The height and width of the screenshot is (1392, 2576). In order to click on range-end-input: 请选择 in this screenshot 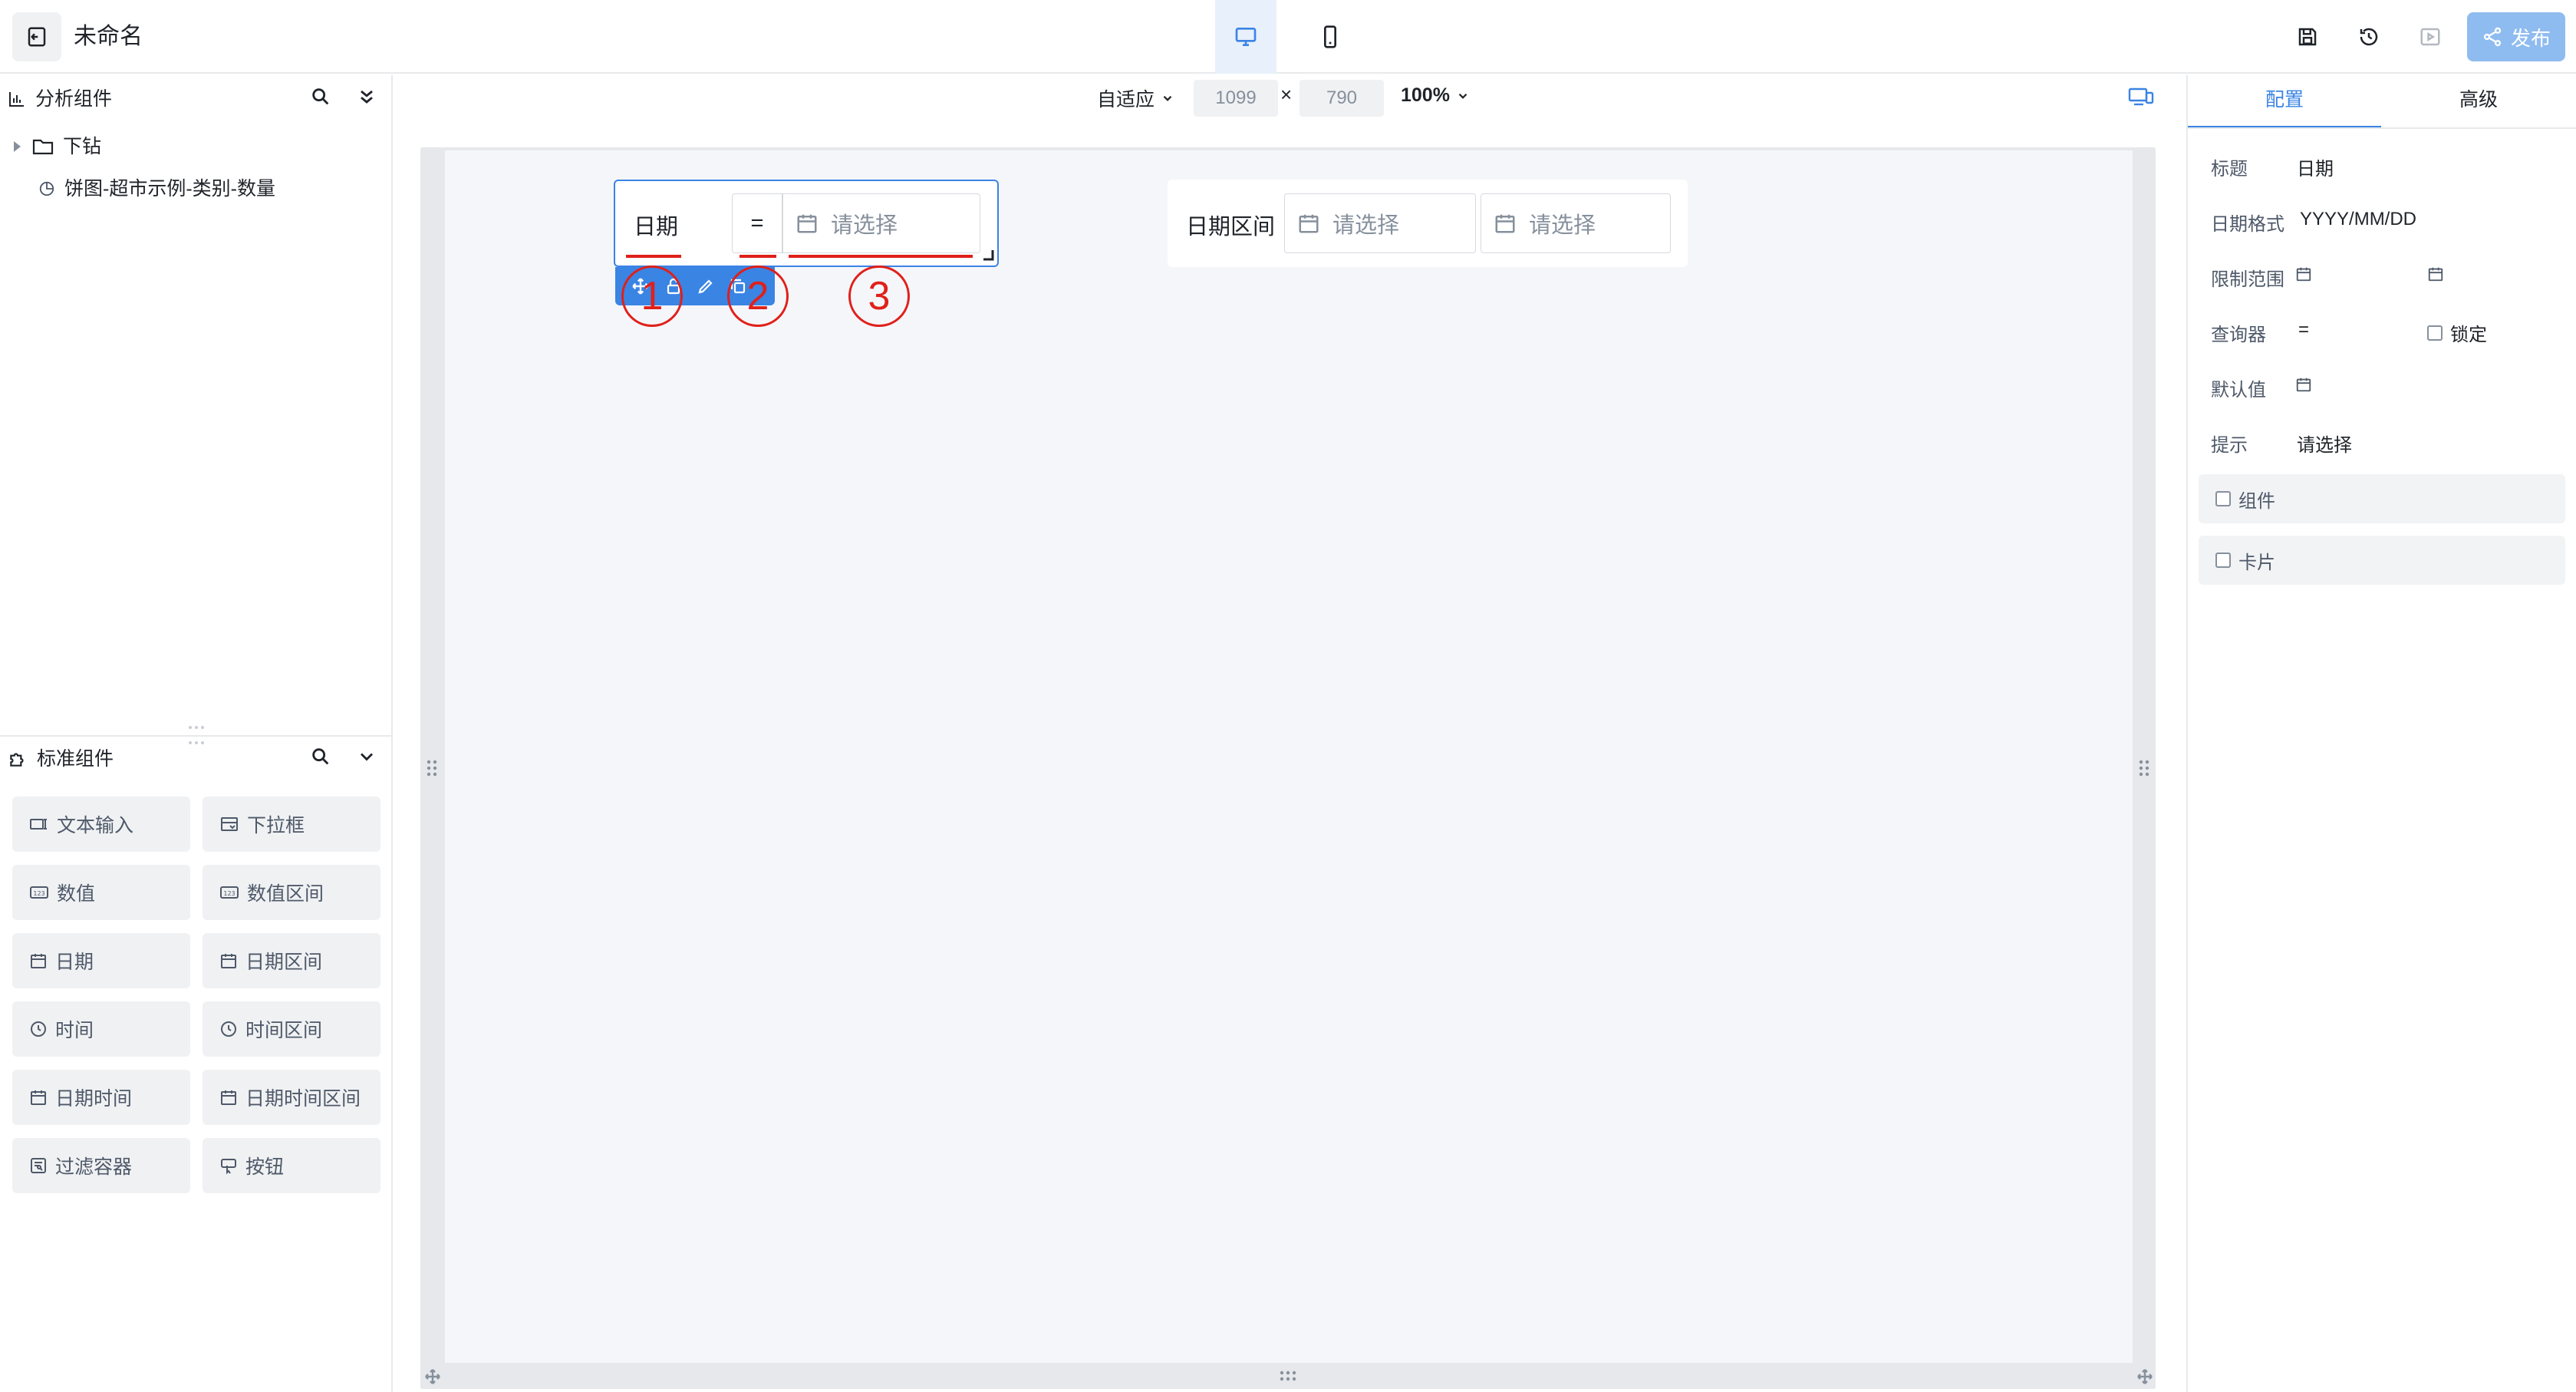, I will do `click(1576, 223)`.